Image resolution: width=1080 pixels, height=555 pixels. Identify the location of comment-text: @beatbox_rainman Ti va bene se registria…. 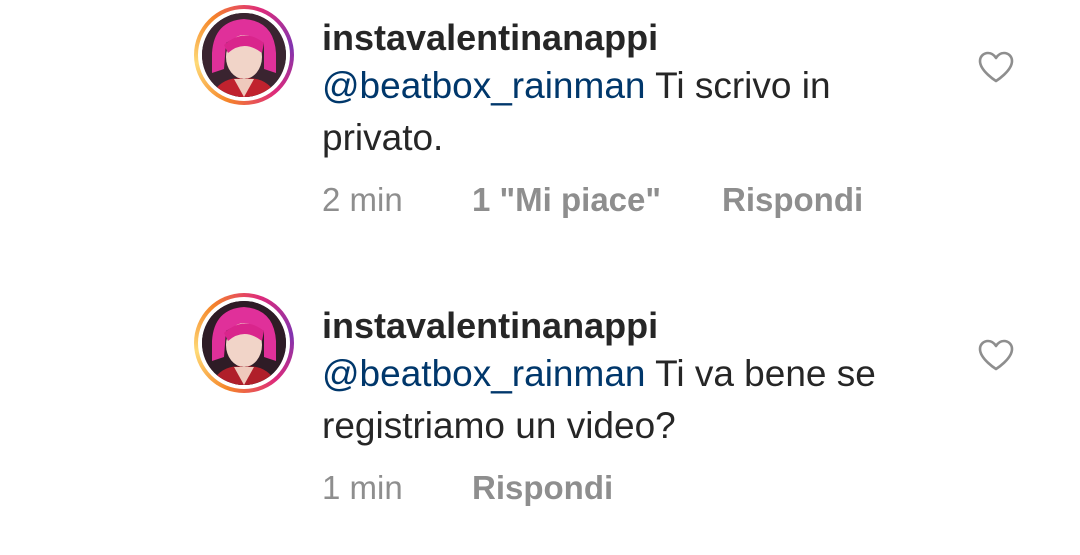
(642, 400).